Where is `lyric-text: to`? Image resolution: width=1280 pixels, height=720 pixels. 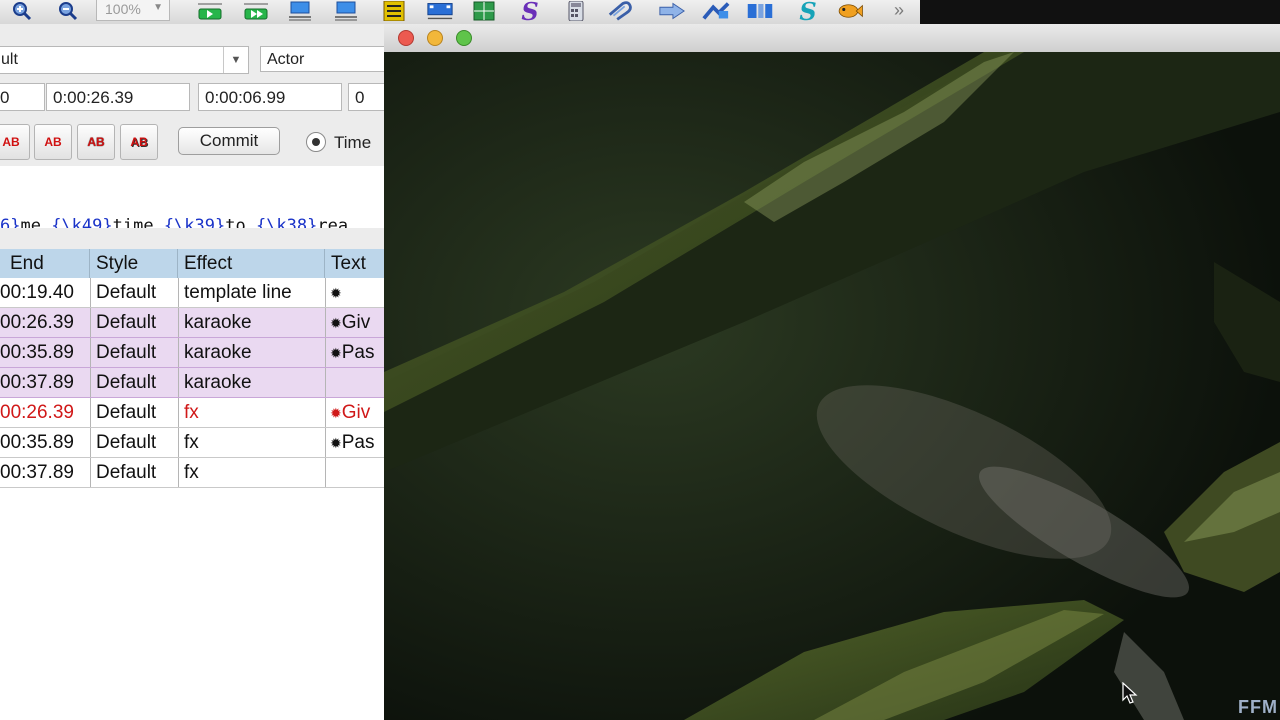
lyric-text: to is located at coordinates (240, 222).